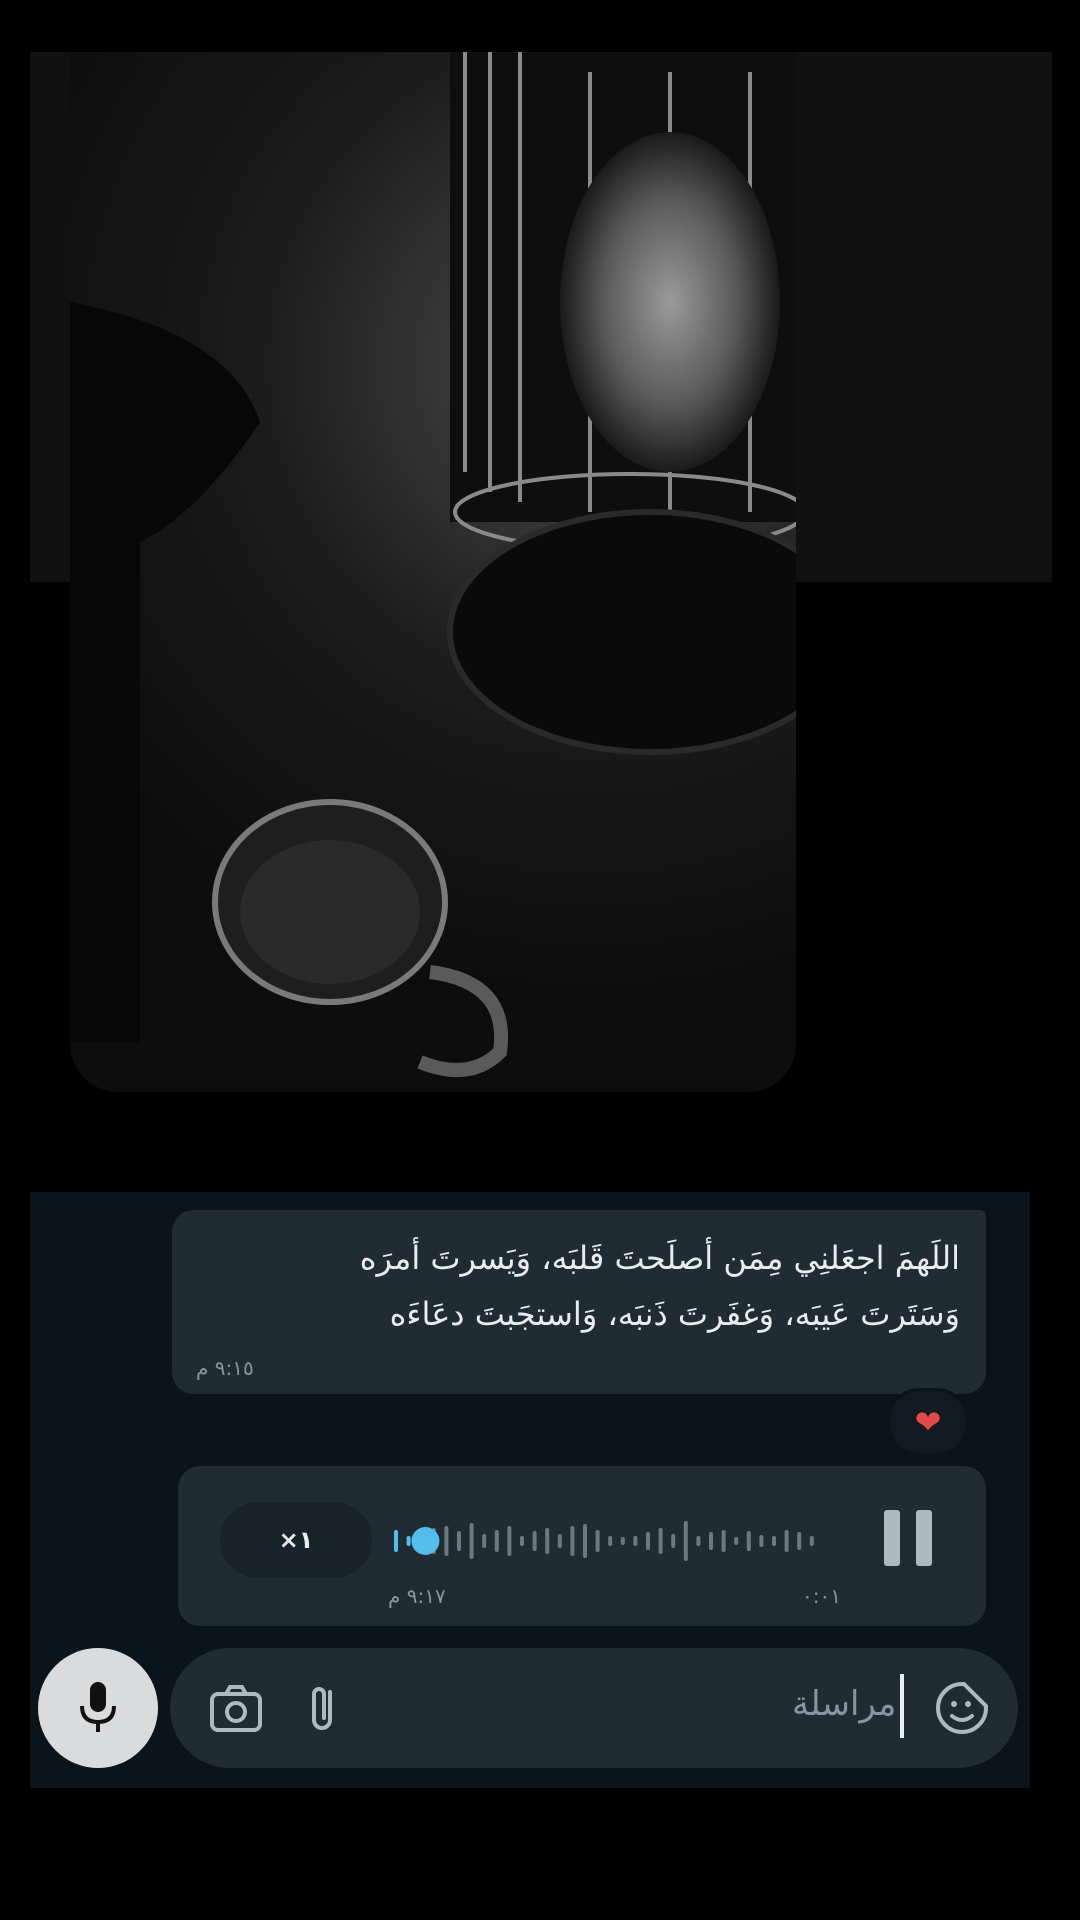  I want to click on playback-knob, so click(425, 1541).